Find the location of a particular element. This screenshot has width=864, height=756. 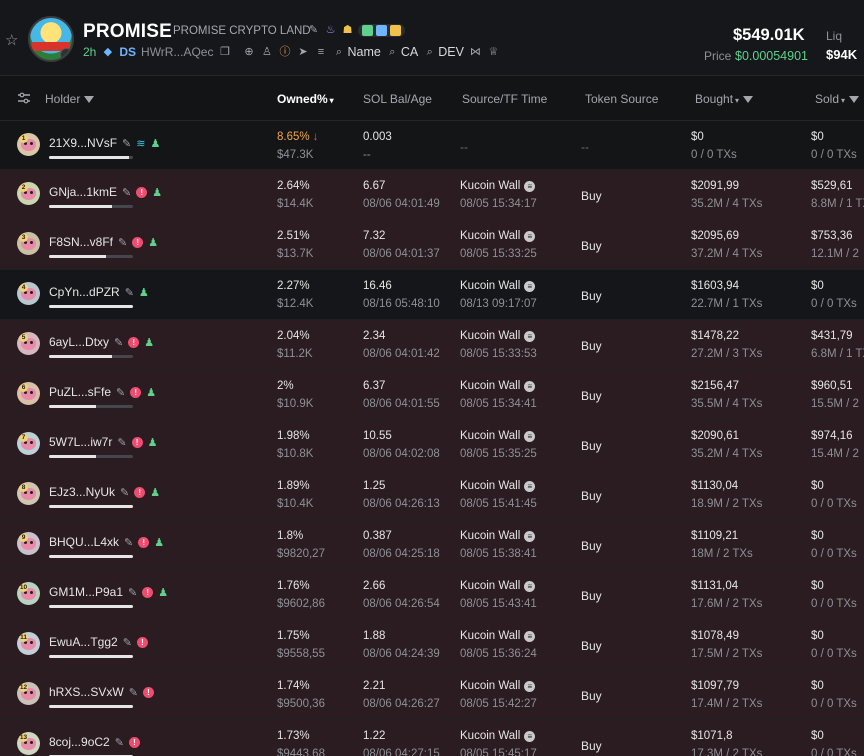

avatar: 2 is located at coordinates (28, 193).